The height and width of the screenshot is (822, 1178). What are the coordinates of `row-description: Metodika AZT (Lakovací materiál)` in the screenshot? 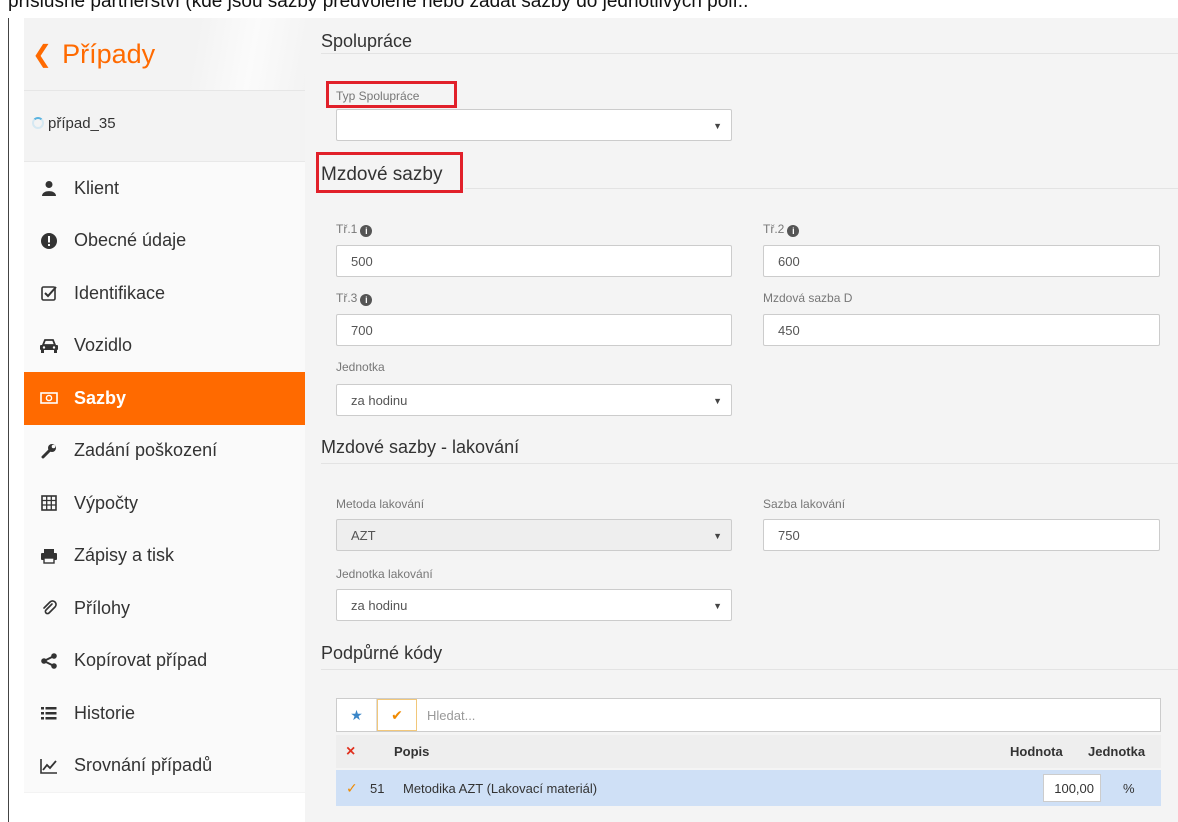 It's located at (500, 788).